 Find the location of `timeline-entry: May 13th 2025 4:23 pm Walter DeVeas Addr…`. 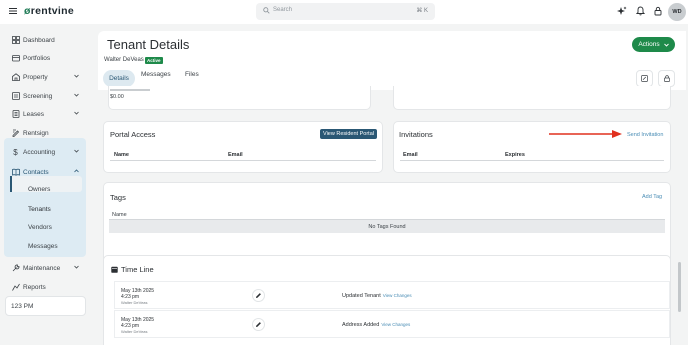

timeline-entry: May 13th 2025 4:23 pm Walter DeVeas Addr… is located at coordinates (392, 324).